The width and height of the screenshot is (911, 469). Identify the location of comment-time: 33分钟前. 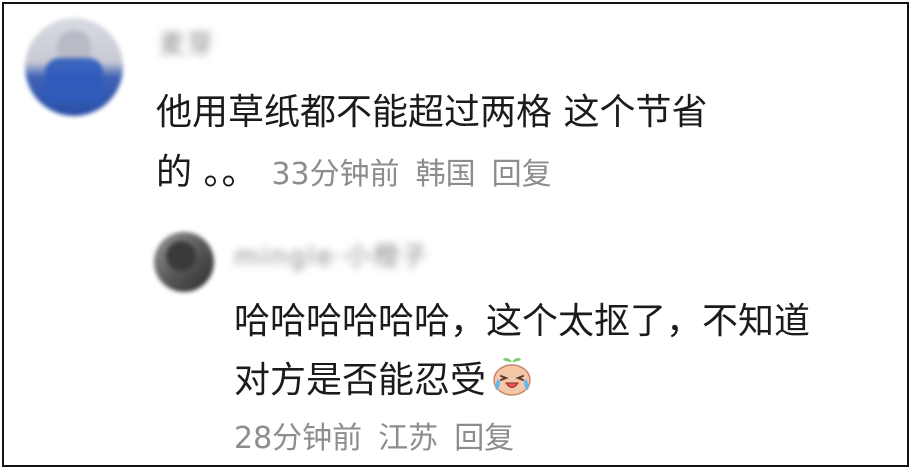
(335, 174).